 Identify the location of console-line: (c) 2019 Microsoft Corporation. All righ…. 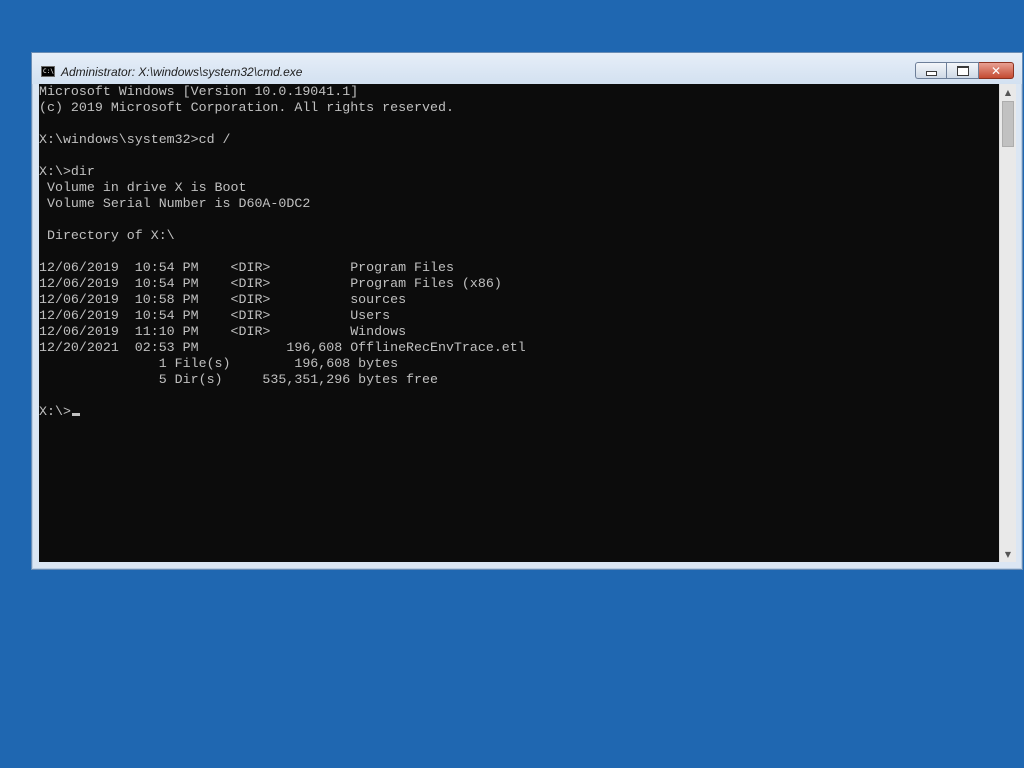
(246, 107).